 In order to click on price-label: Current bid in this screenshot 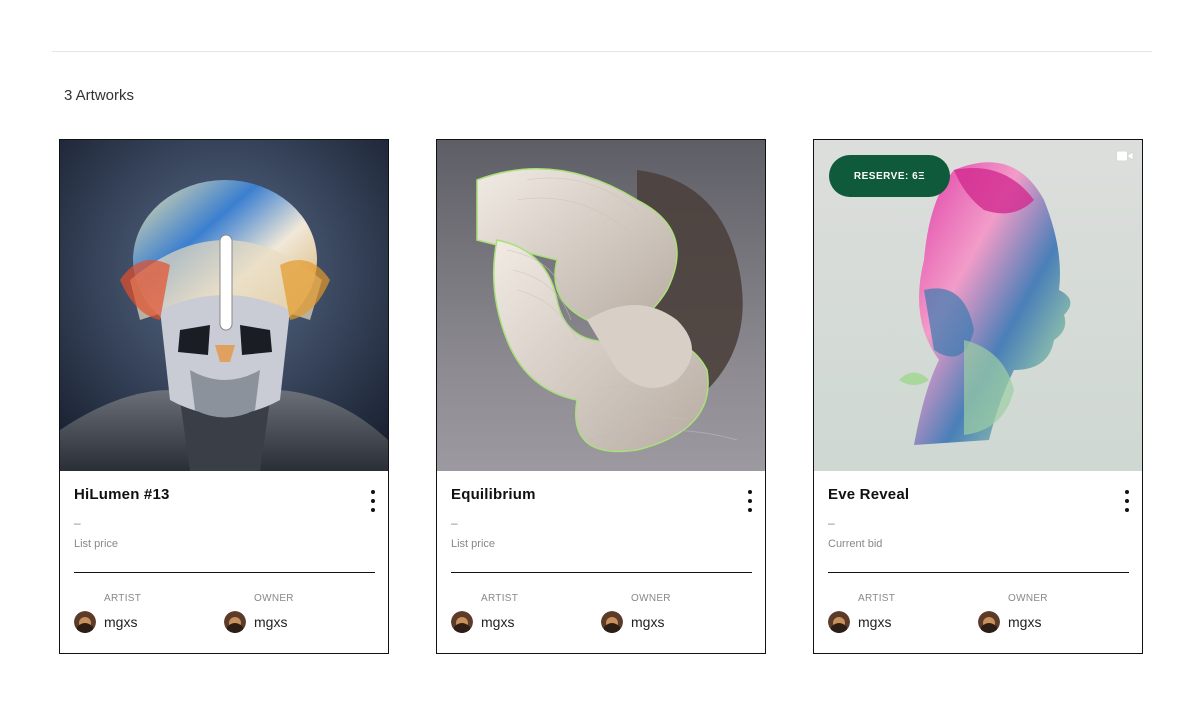, I will do `click(855, 544)`.